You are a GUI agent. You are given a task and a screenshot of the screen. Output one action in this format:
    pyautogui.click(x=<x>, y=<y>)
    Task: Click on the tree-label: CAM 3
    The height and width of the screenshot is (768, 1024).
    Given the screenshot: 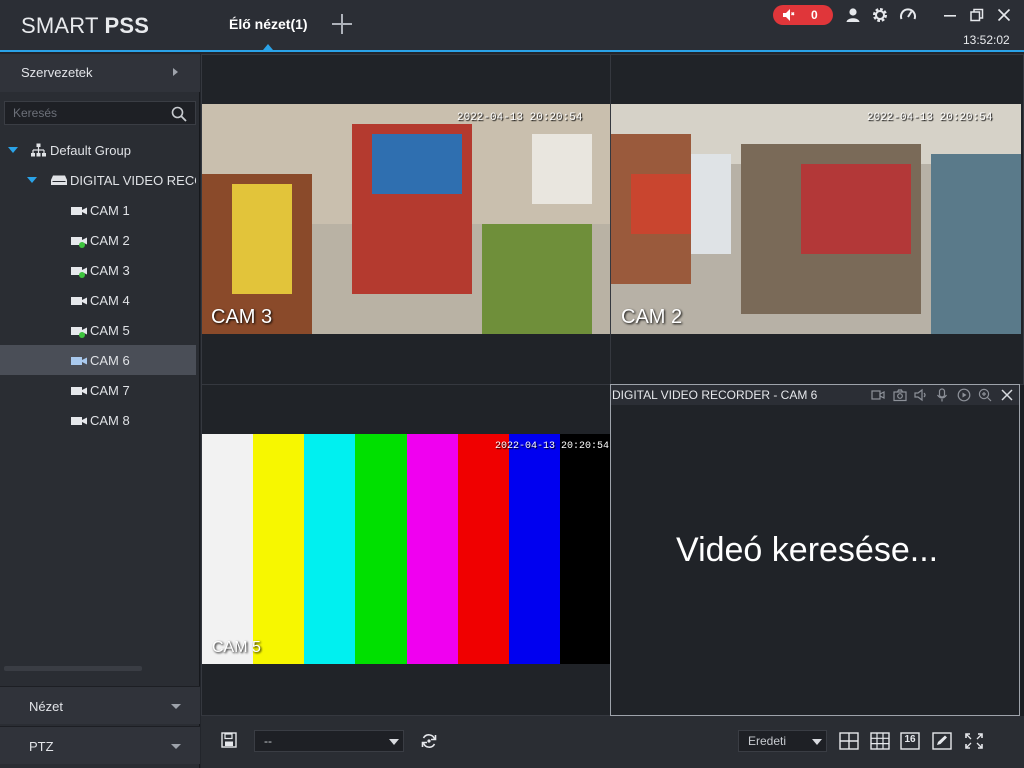 What is the action you would take?
    pyautogui.click(x=110, y=270)
    